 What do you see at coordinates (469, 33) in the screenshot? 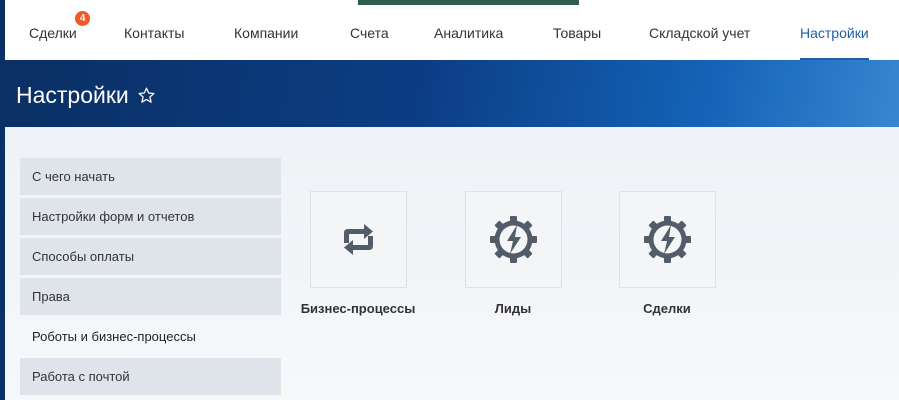
I see `nav-item-label: Аналитика` at bounding box center [469, 33].